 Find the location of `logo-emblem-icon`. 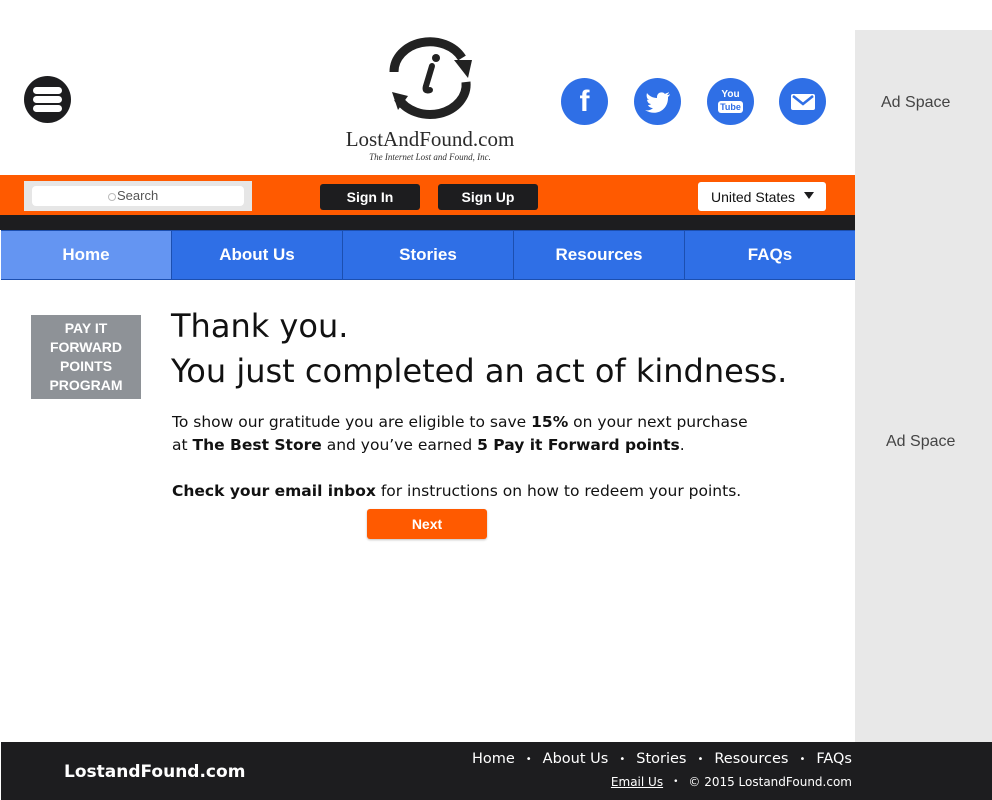

logo-emblem-icon is located at coordinates (430, 78).